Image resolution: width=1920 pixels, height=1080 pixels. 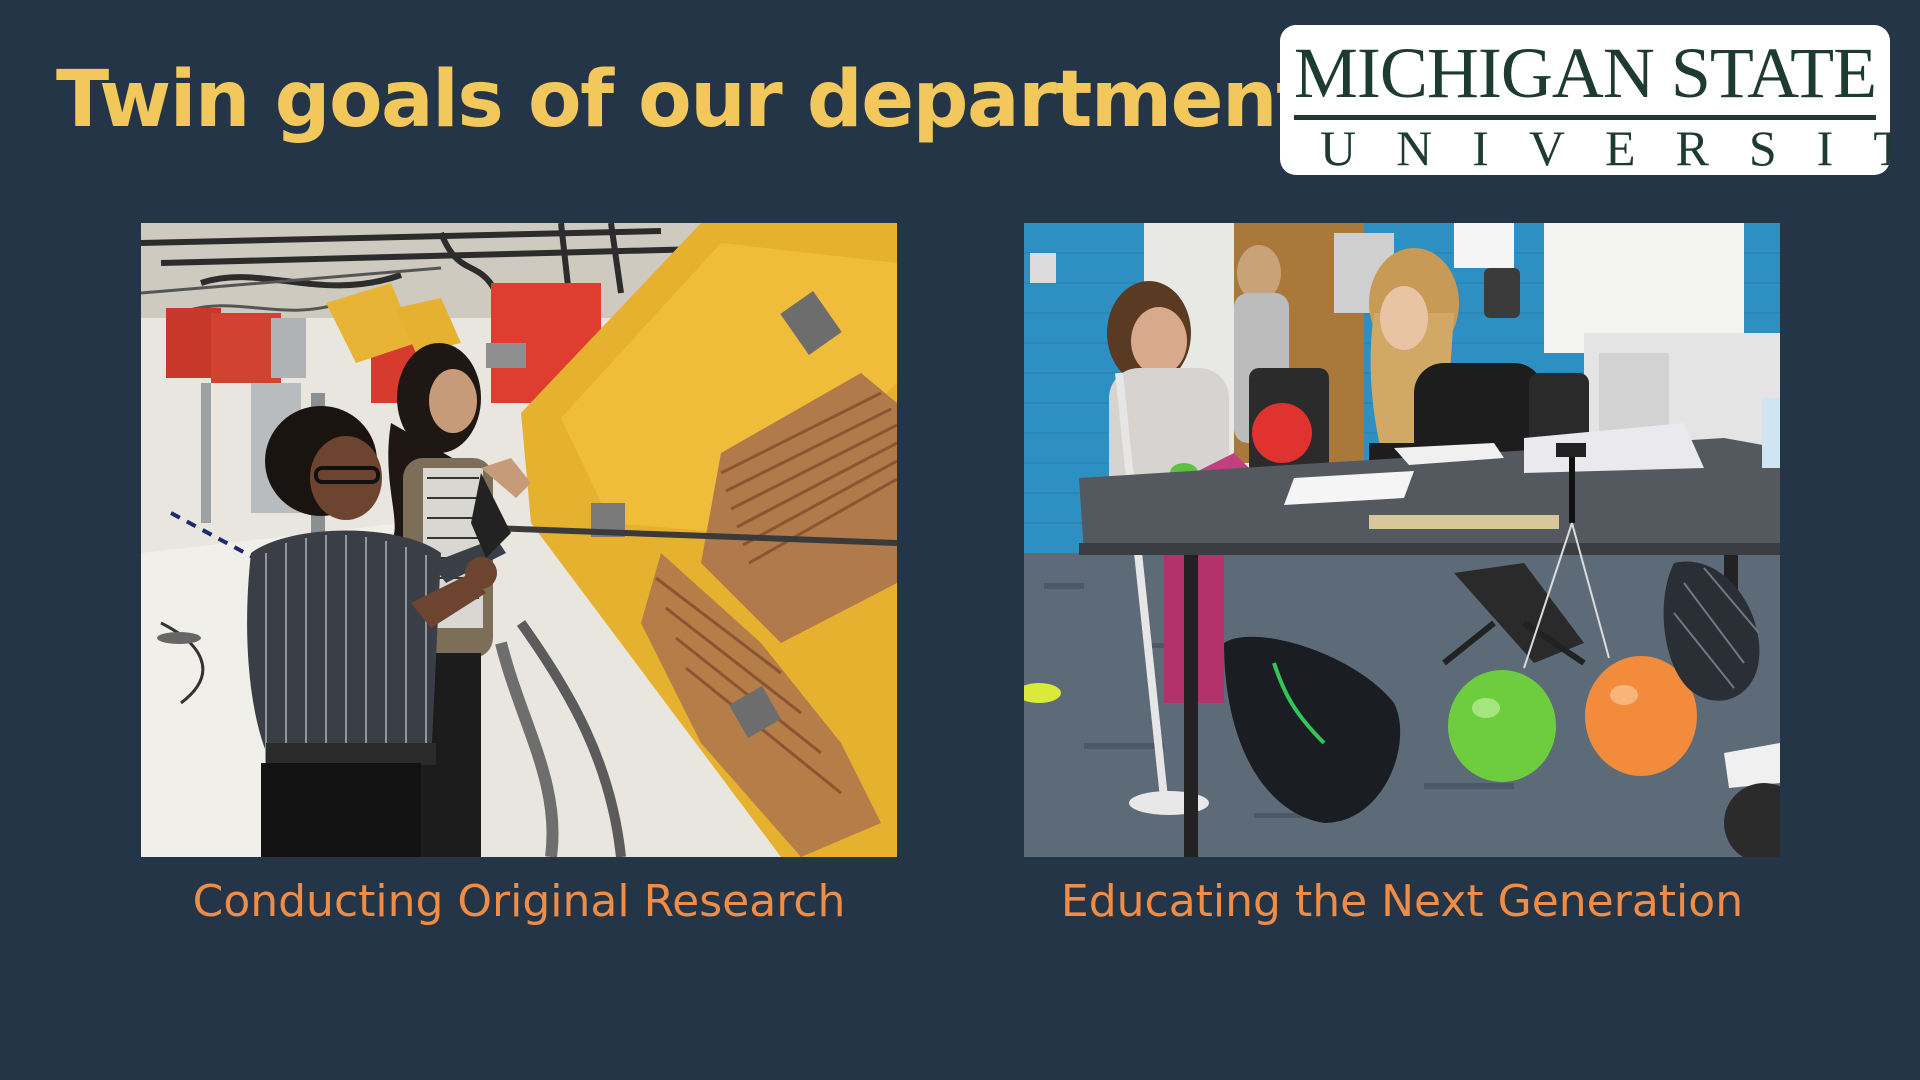 What do you see at coordinates (1402, 901) in the screenshot?
I see `caption-education: Educating the Next Generation` at bounding box center [1402, 901].